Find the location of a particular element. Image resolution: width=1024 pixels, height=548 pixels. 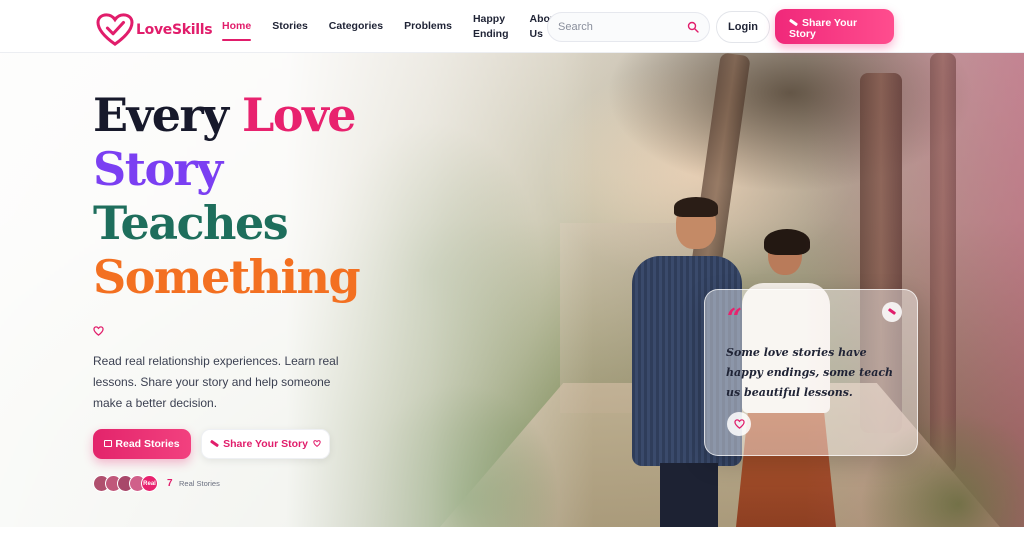

share-story-nav-button: Share Your Story is located at coordinates (834, 26).